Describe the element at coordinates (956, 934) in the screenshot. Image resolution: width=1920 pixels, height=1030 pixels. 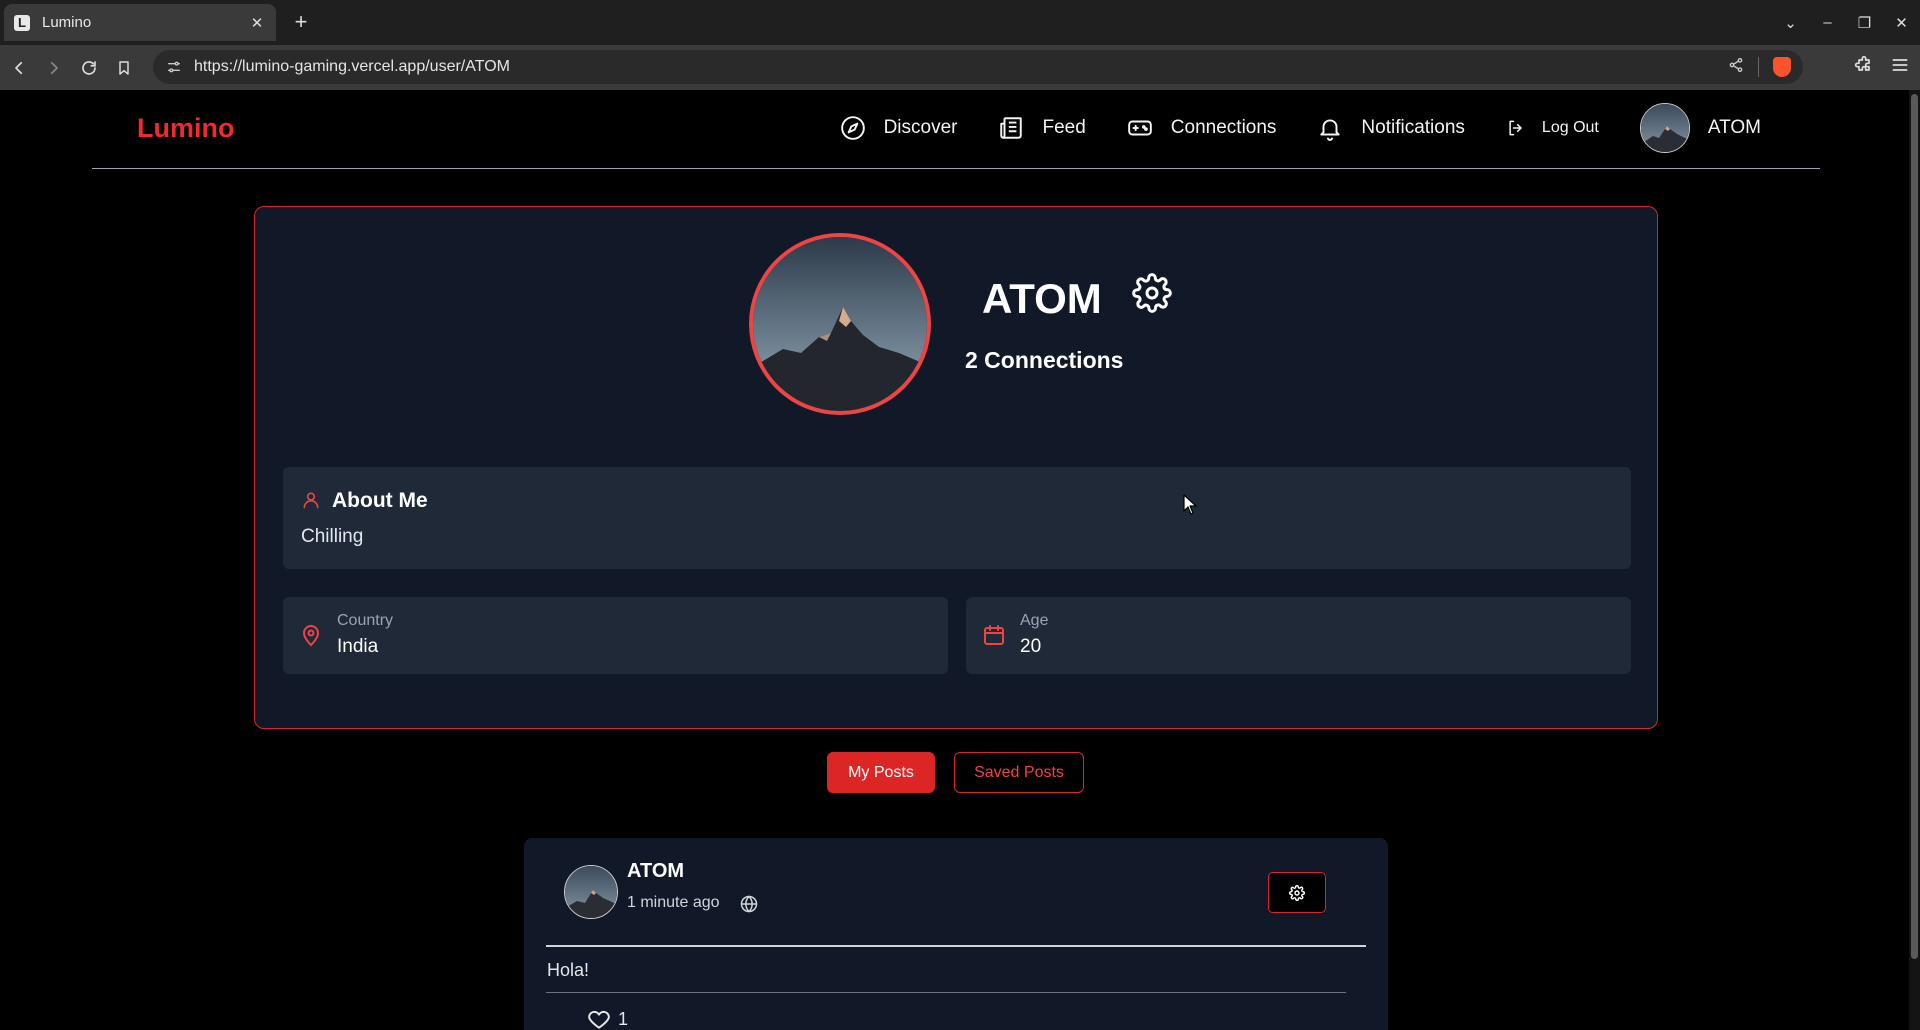
I see `post-card: ATOM 1 minute ago Hola! 1` at that location.